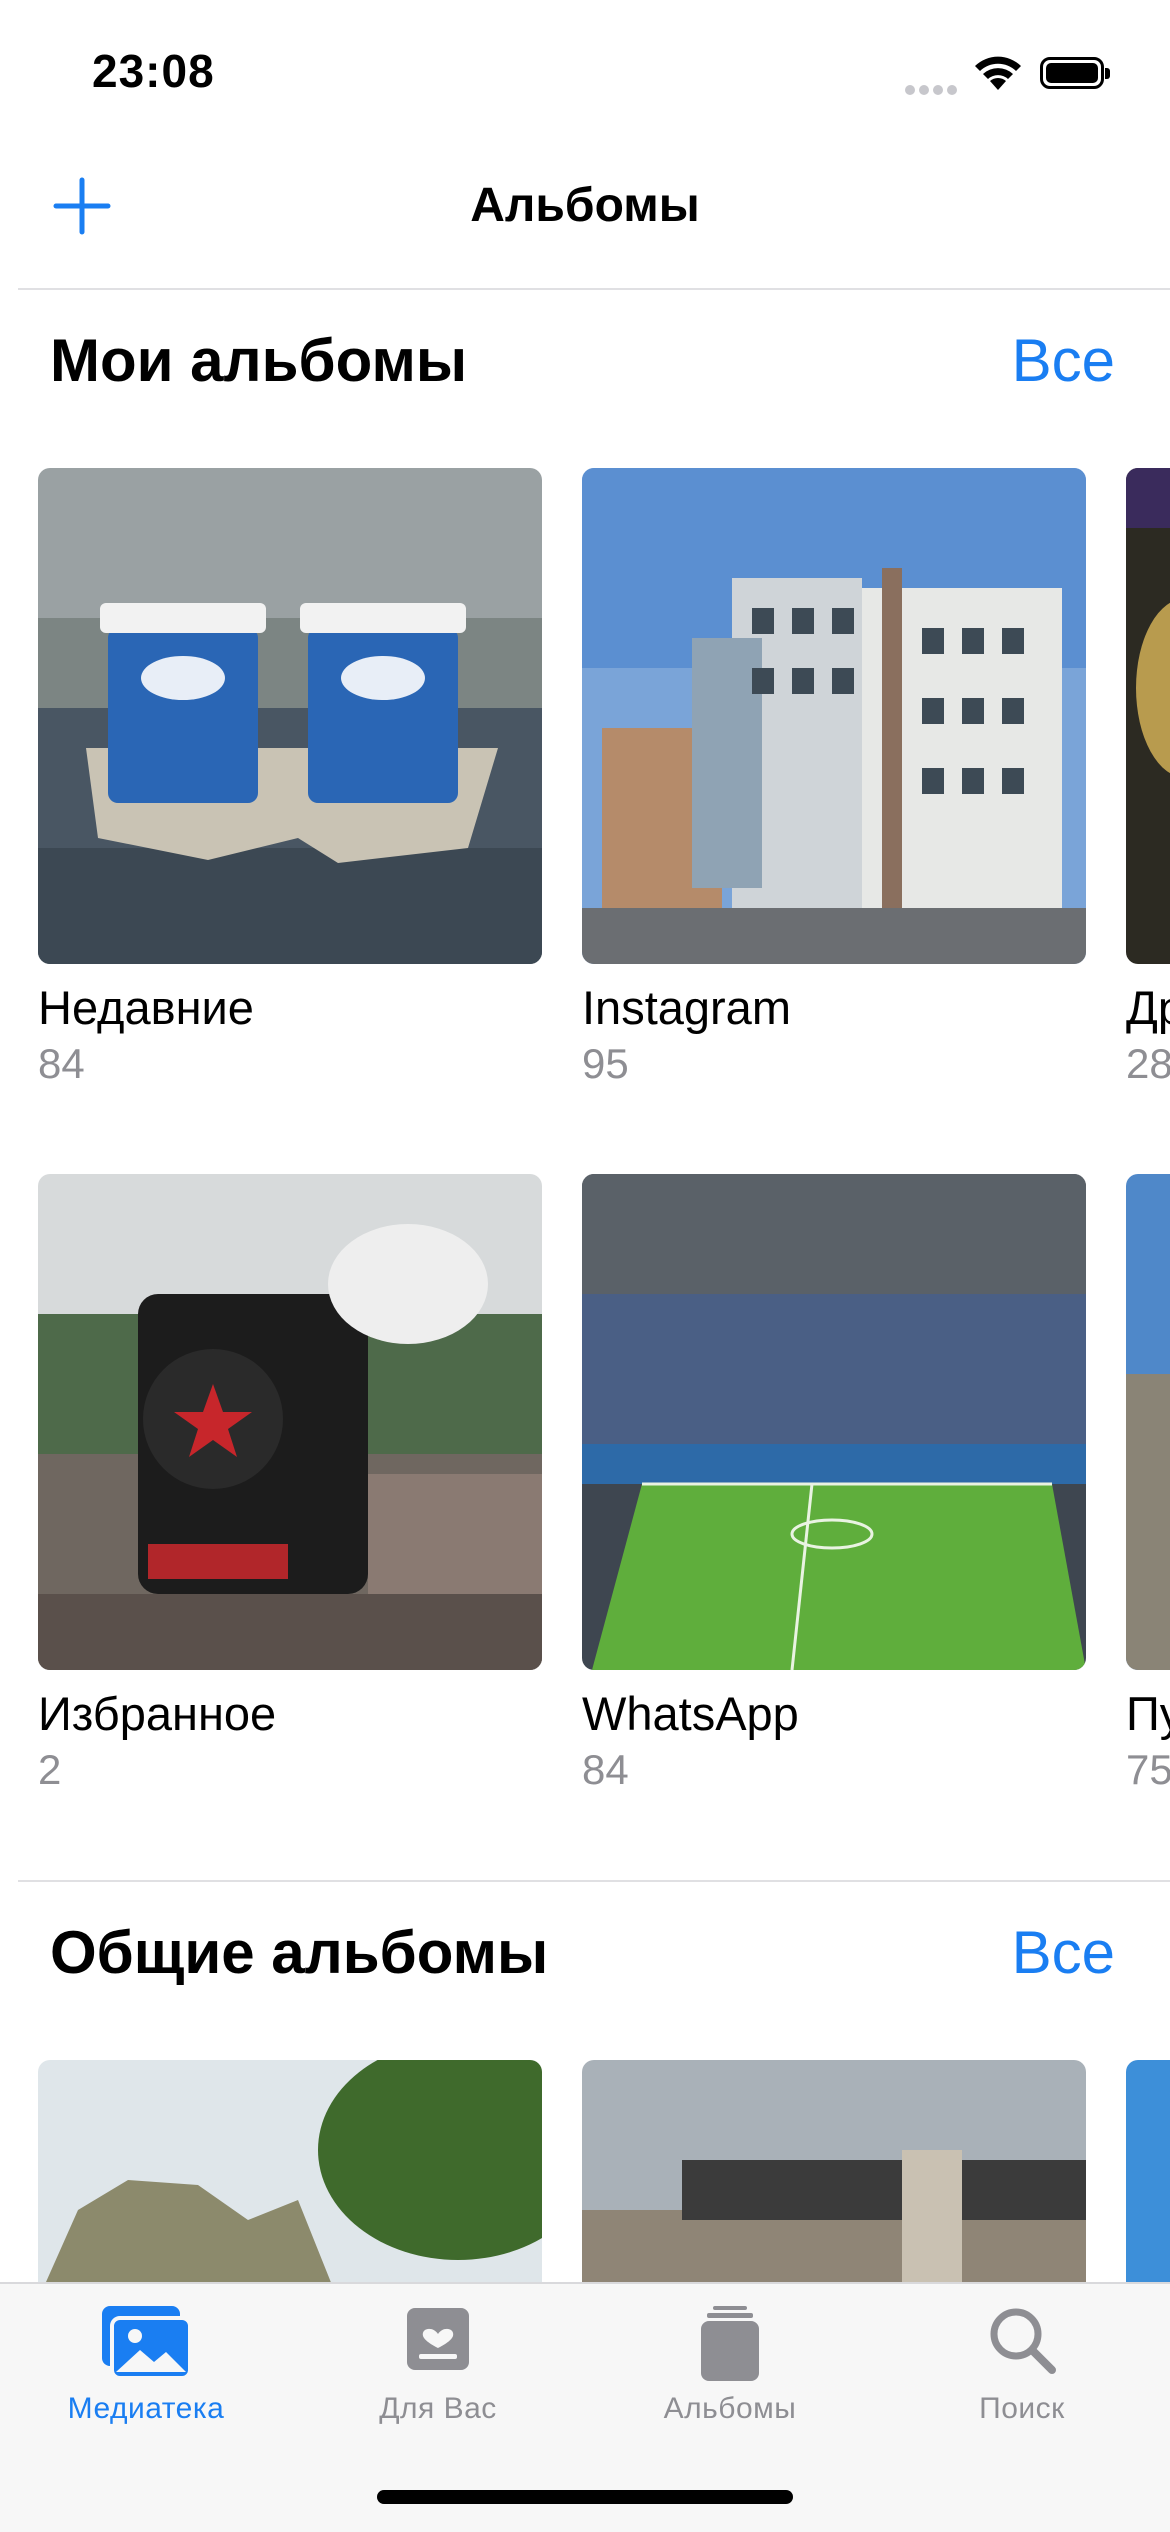  Describe the element at coordinates (594, 289) in the screenshot. I see `nav-divider` at that location.